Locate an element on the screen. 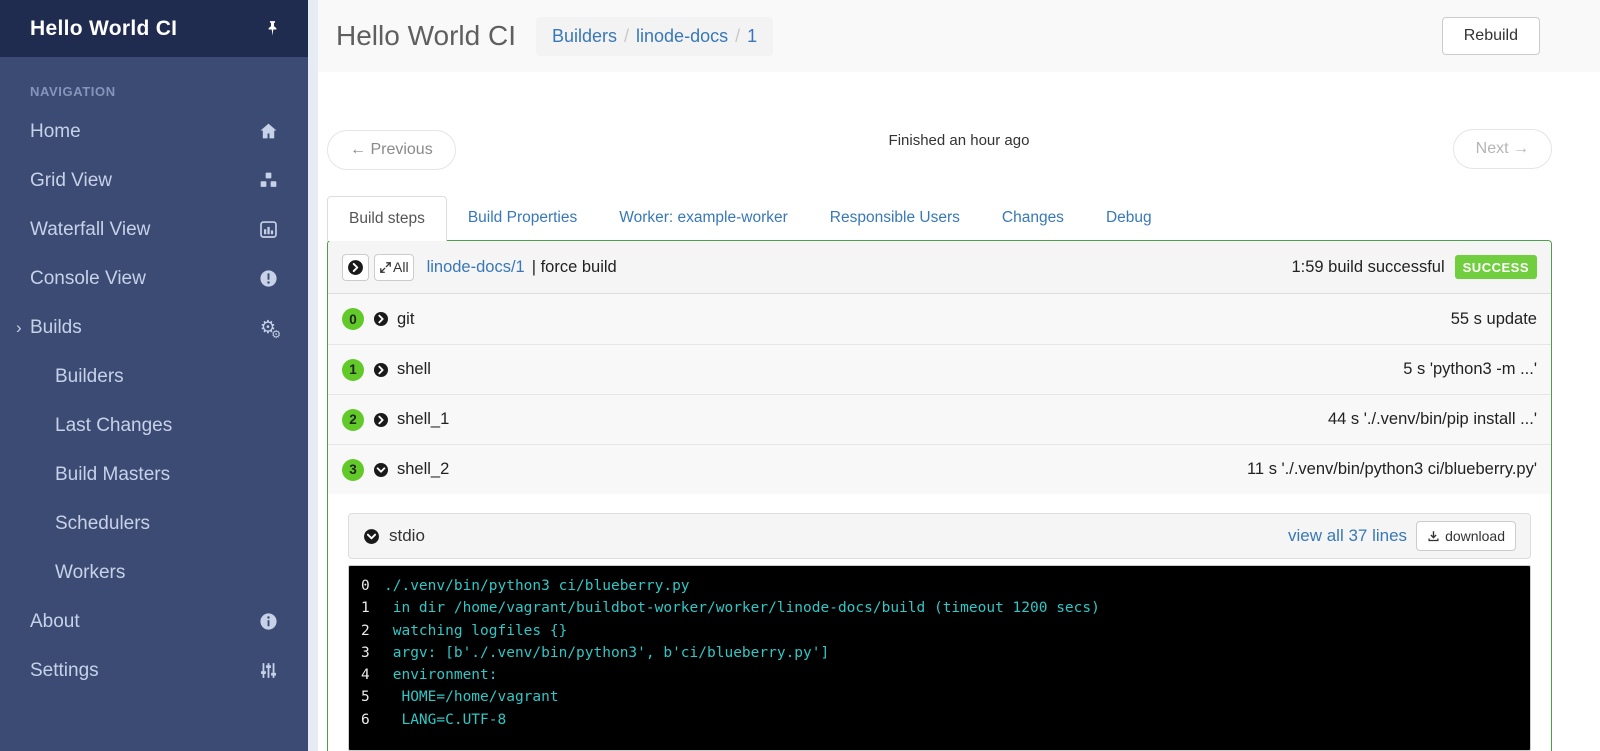  bar-chart-icon is located at coordinates (268, 230).